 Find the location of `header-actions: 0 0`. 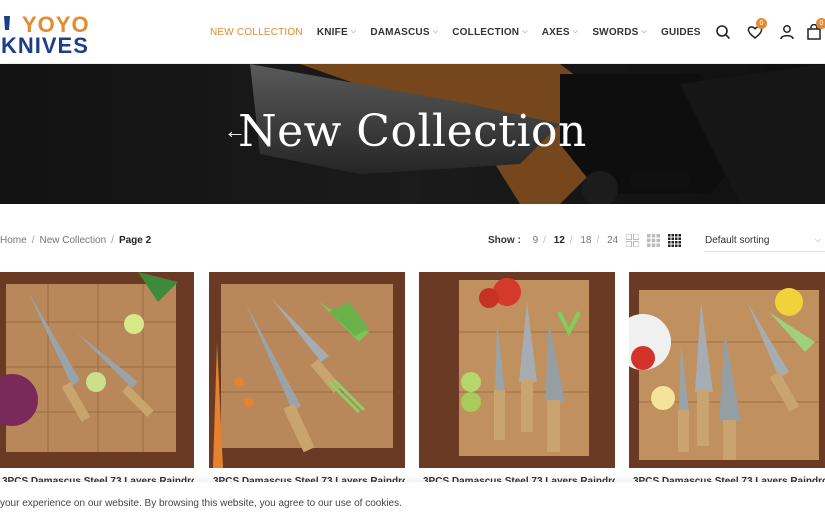

header-actions: 0 0 is located at coordinates (766, 32).